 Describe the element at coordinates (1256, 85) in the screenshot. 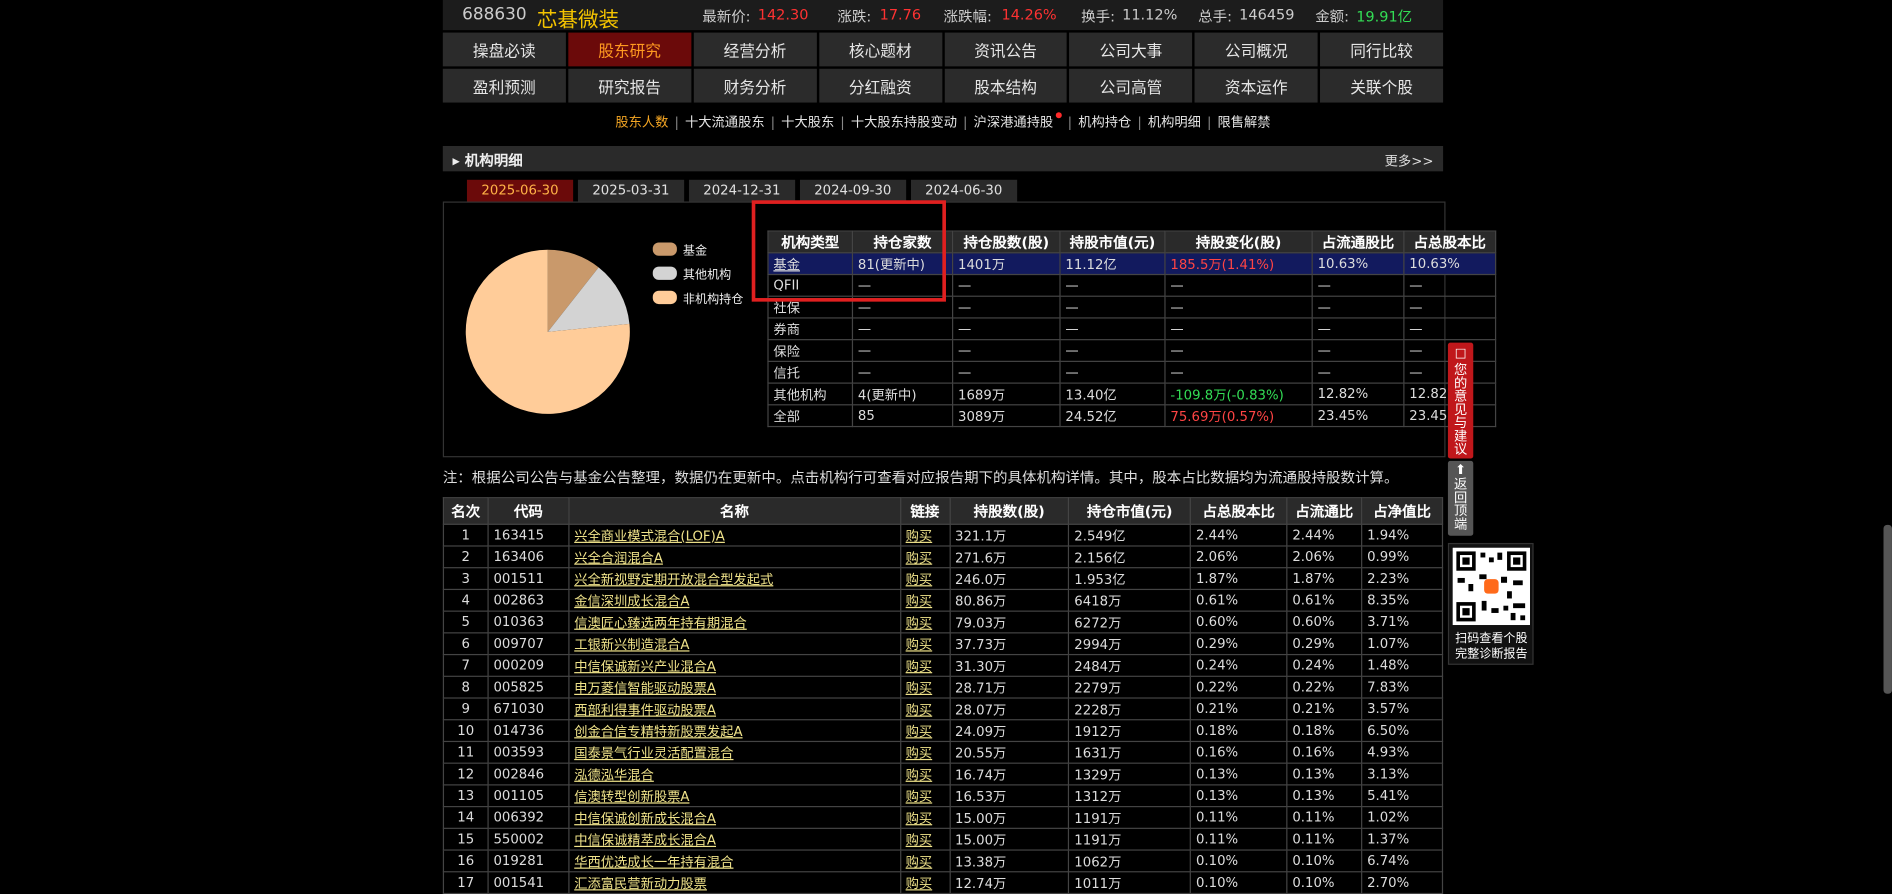

I see `nav-tab: 资本运作` at that location.